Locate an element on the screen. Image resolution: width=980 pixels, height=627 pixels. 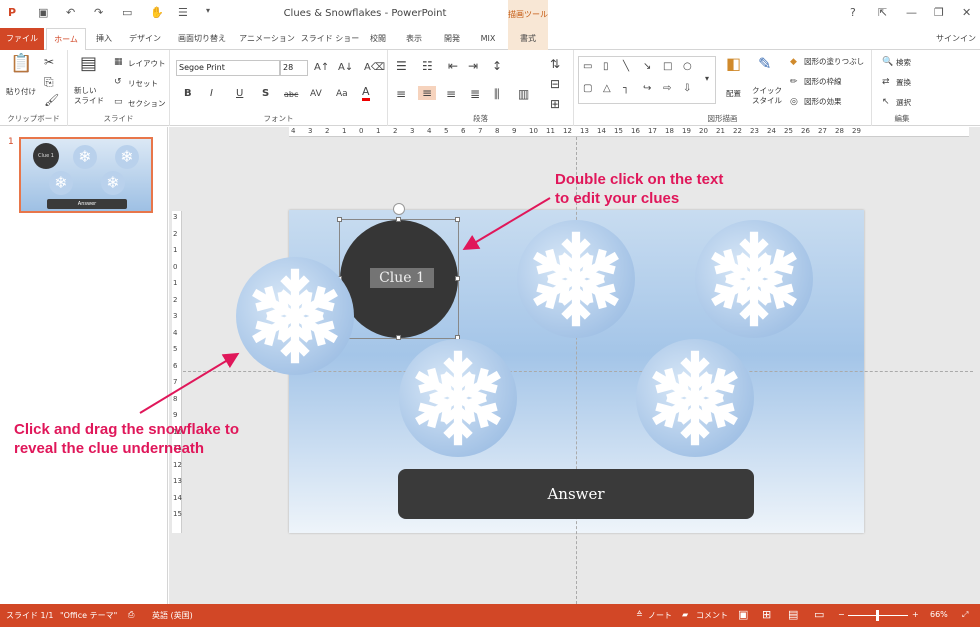
line-shape-icon: ╲ is located at coordinates (626, 67).